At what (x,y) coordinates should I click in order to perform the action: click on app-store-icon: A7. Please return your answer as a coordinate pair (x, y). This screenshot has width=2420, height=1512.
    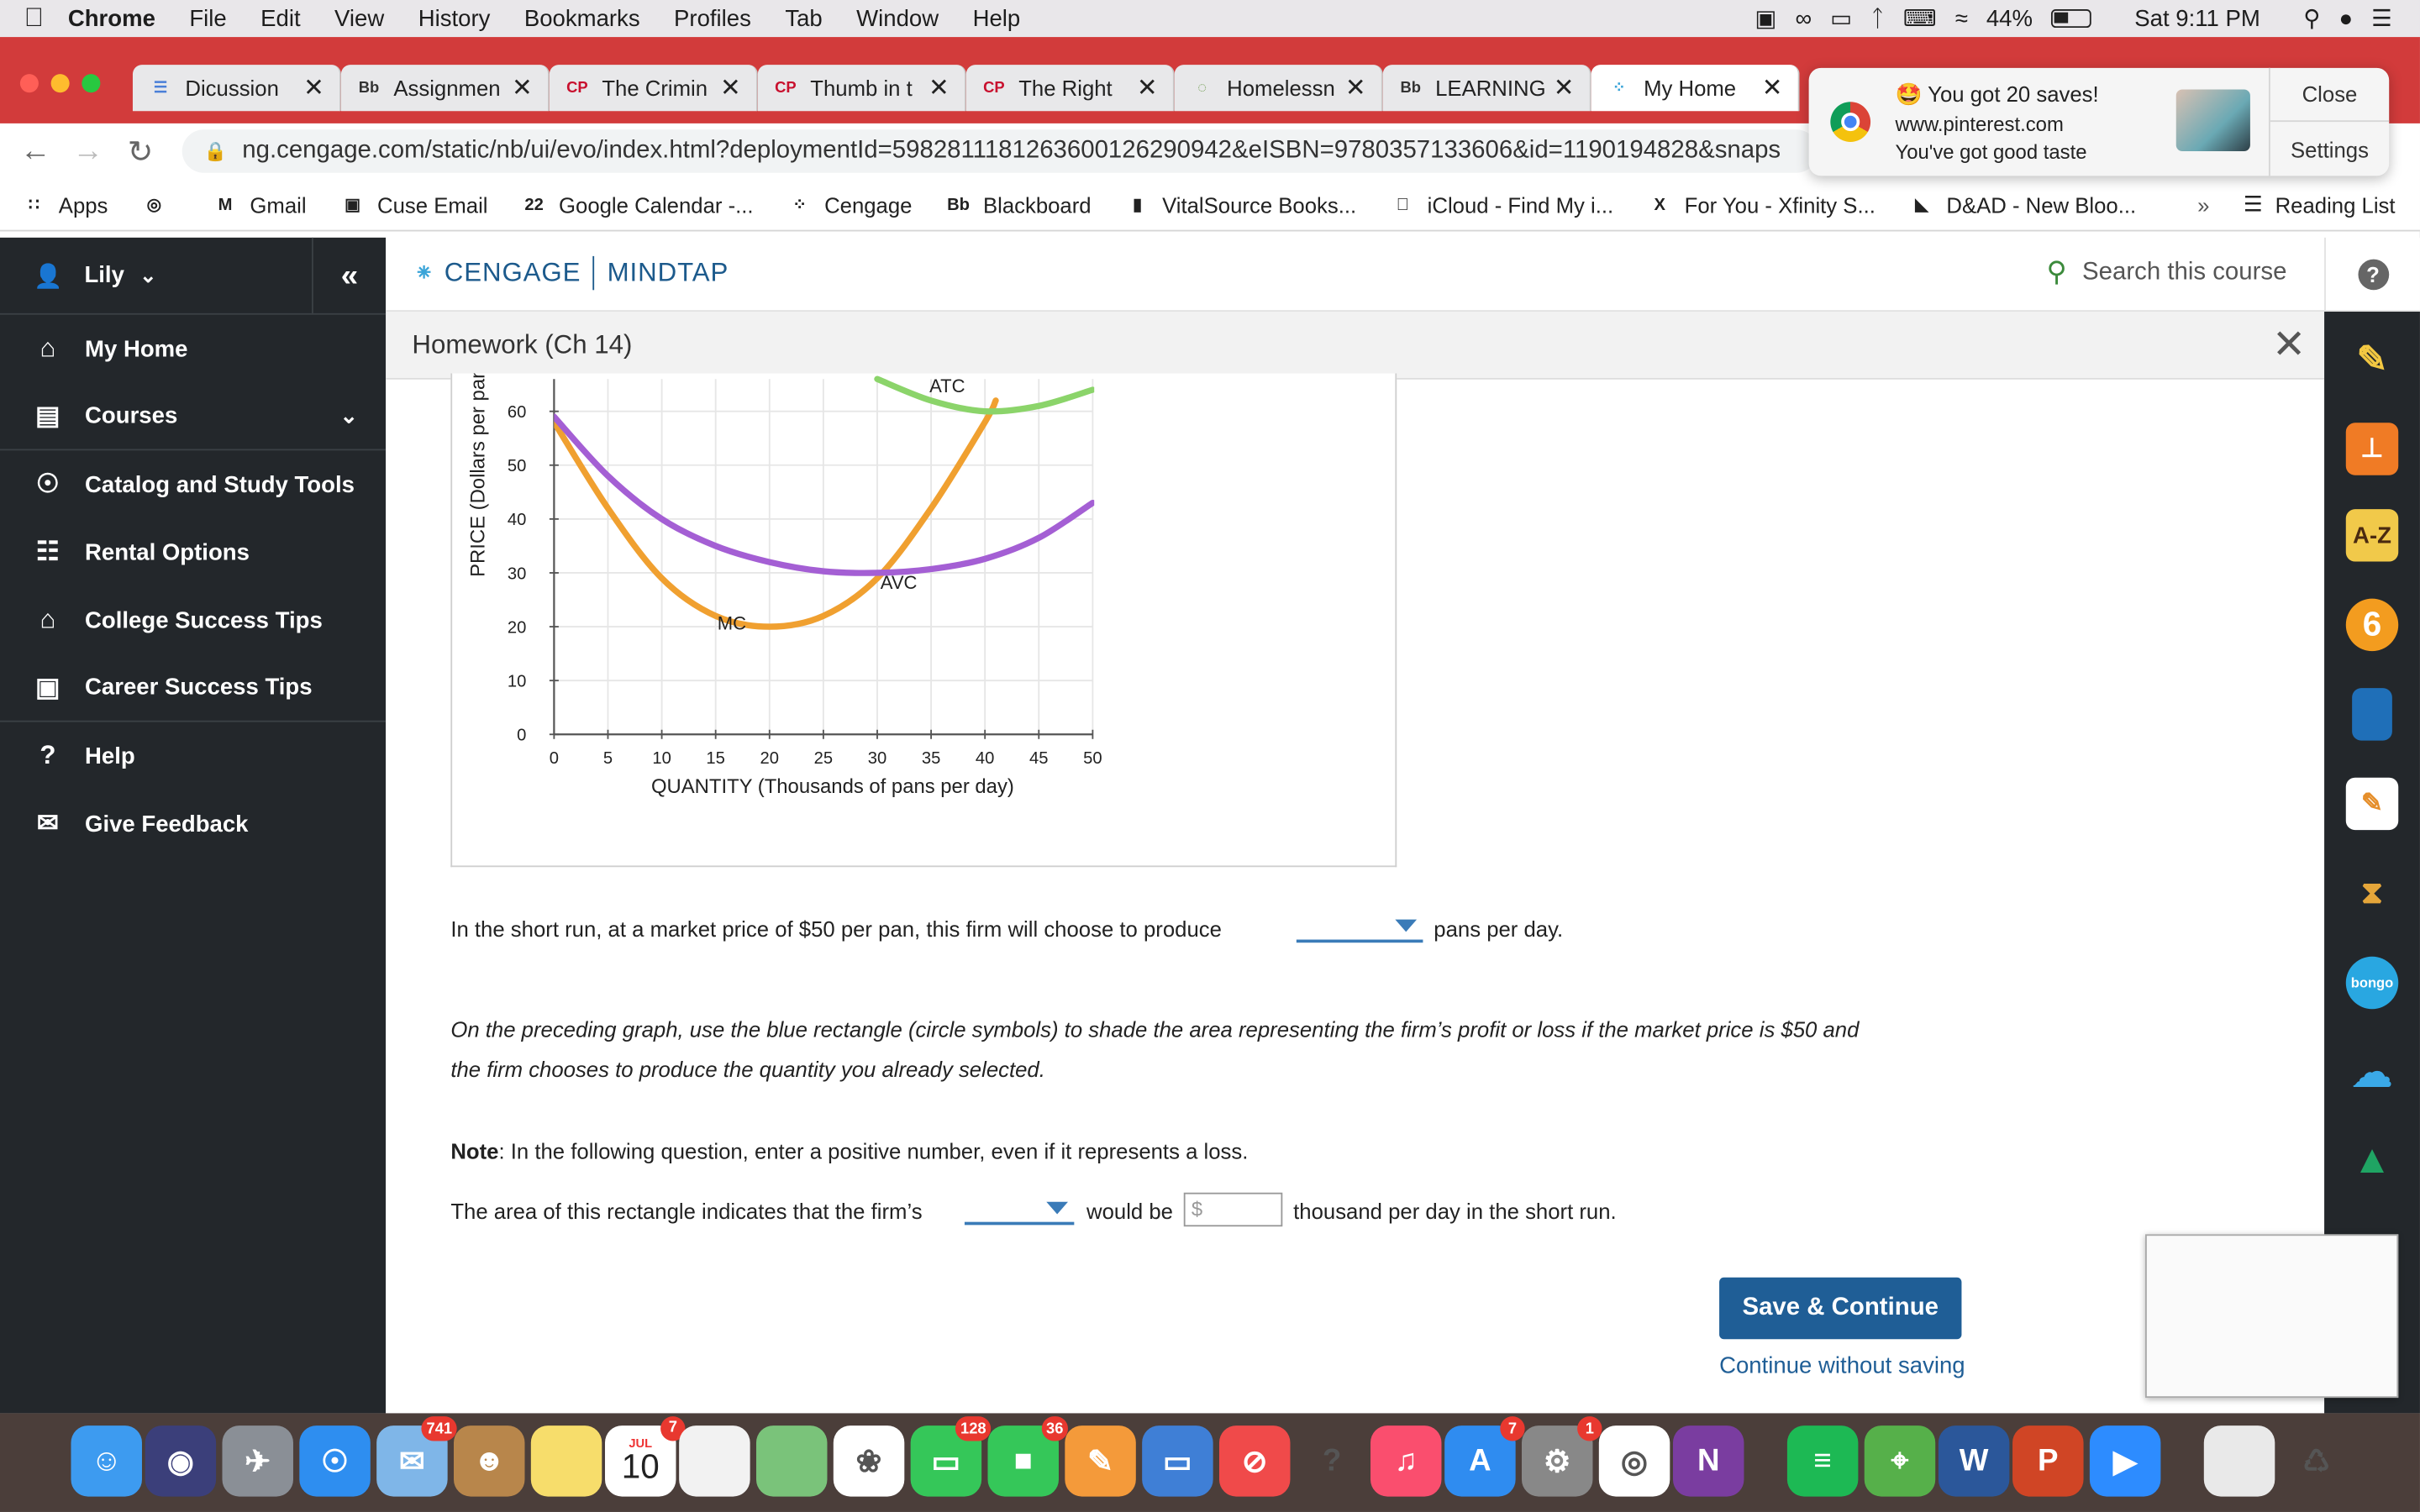
    Looking at the image, I should click on (1484, 1456).